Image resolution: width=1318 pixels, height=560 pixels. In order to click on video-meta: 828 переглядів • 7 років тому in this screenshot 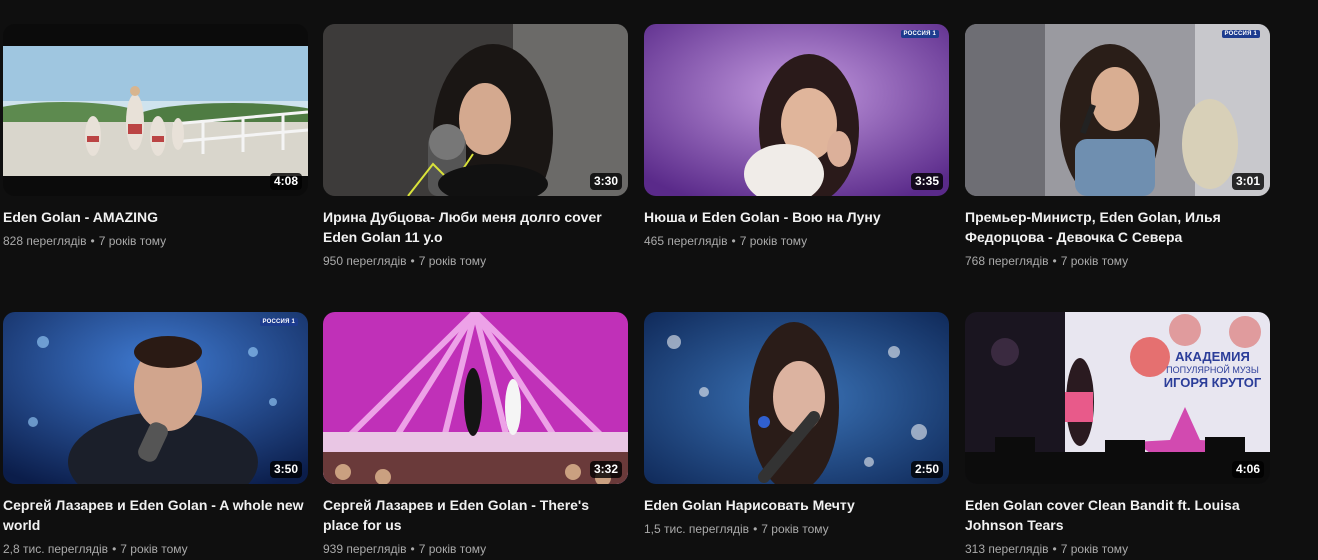, I will do `click(155, 241)`.